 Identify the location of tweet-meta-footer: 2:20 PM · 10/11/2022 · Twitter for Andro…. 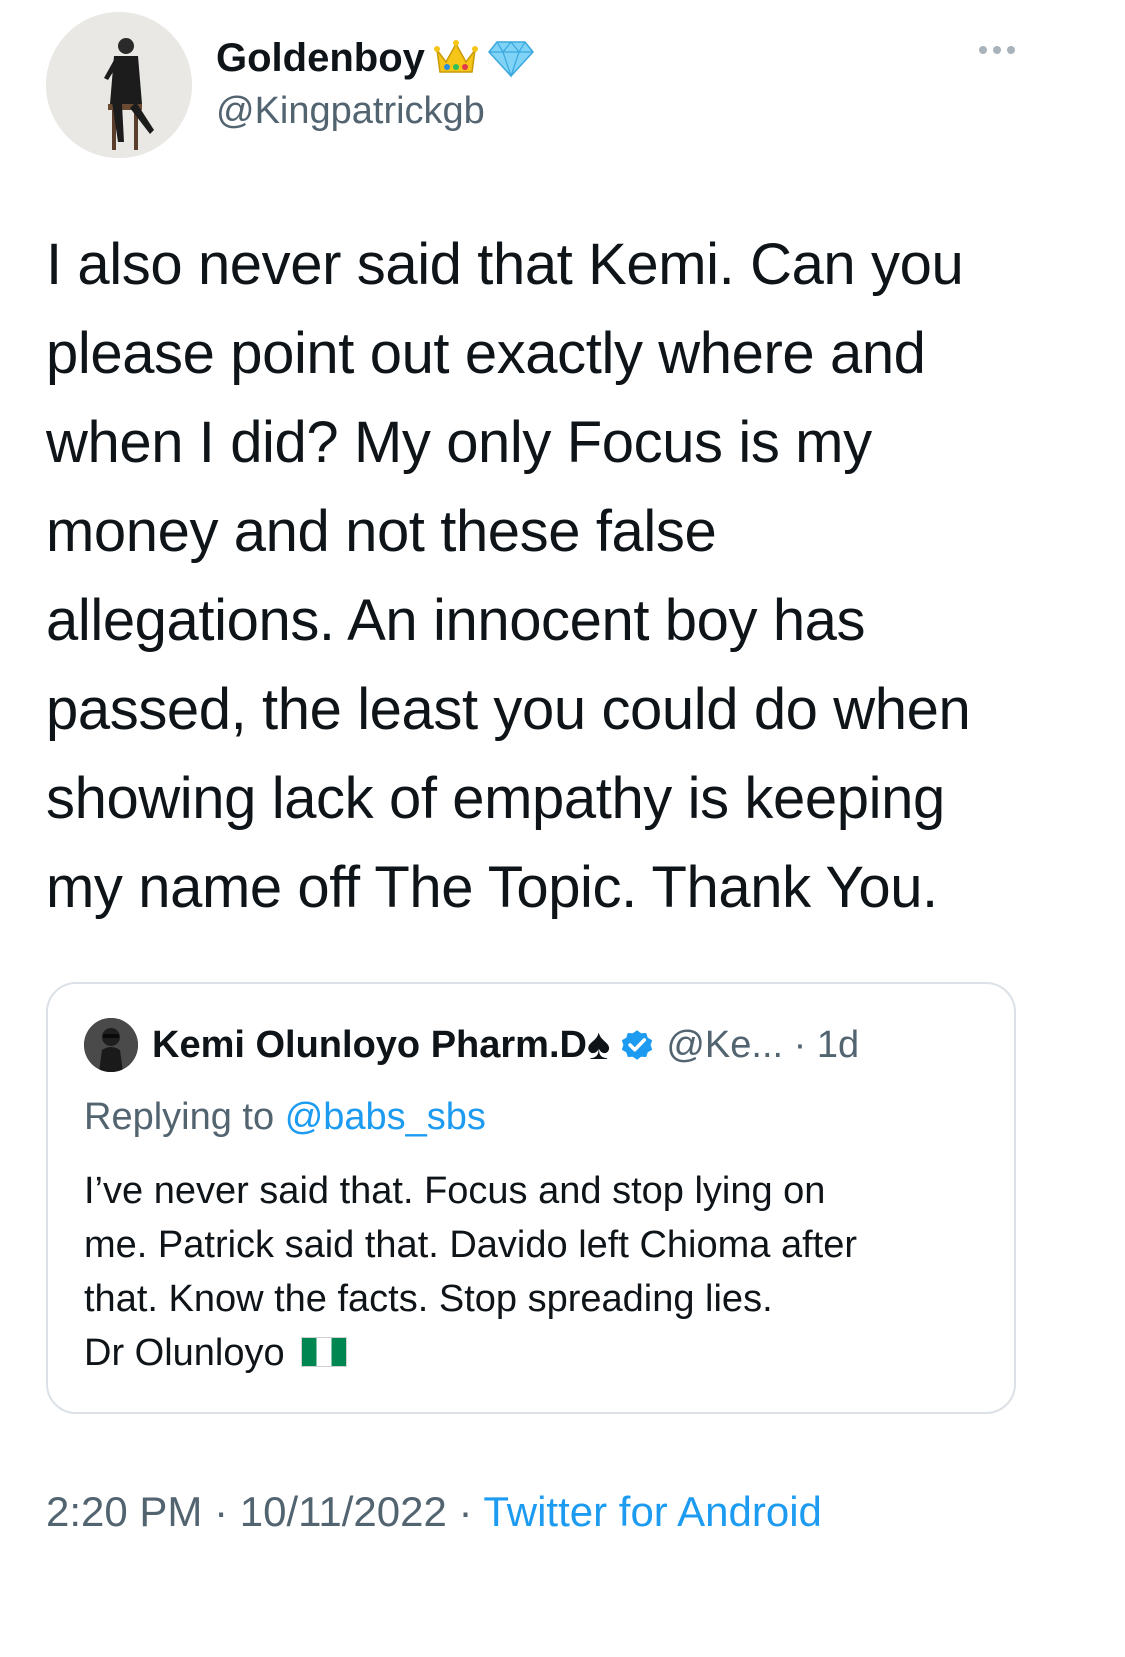
(434, 1512).